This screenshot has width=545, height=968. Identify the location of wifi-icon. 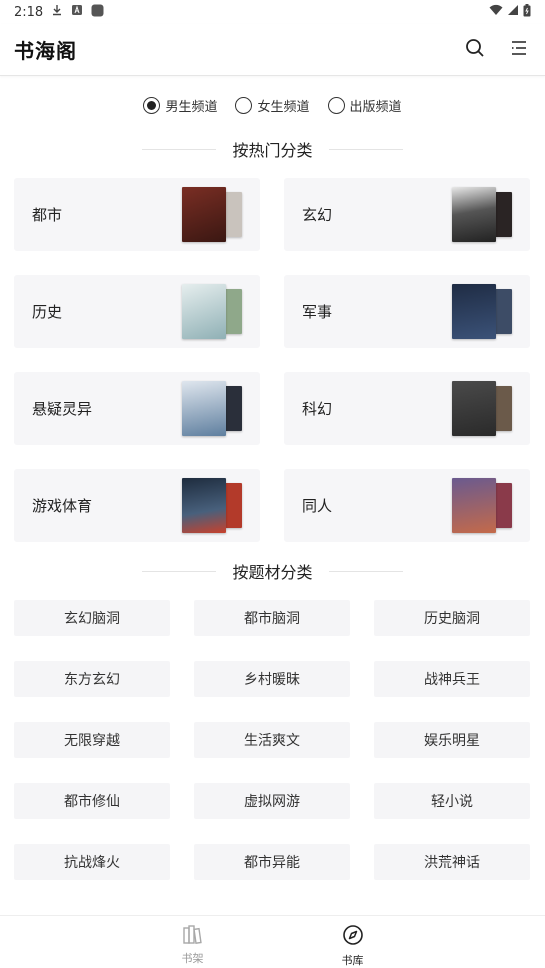
(496, 12).